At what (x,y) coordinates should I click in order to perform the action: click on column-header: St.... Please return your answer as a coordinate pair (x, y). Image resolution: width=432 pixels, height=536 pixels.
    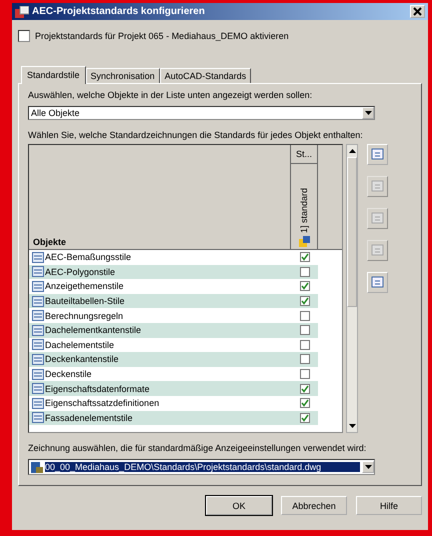
    Looking at the image, I should click on (304, 154).